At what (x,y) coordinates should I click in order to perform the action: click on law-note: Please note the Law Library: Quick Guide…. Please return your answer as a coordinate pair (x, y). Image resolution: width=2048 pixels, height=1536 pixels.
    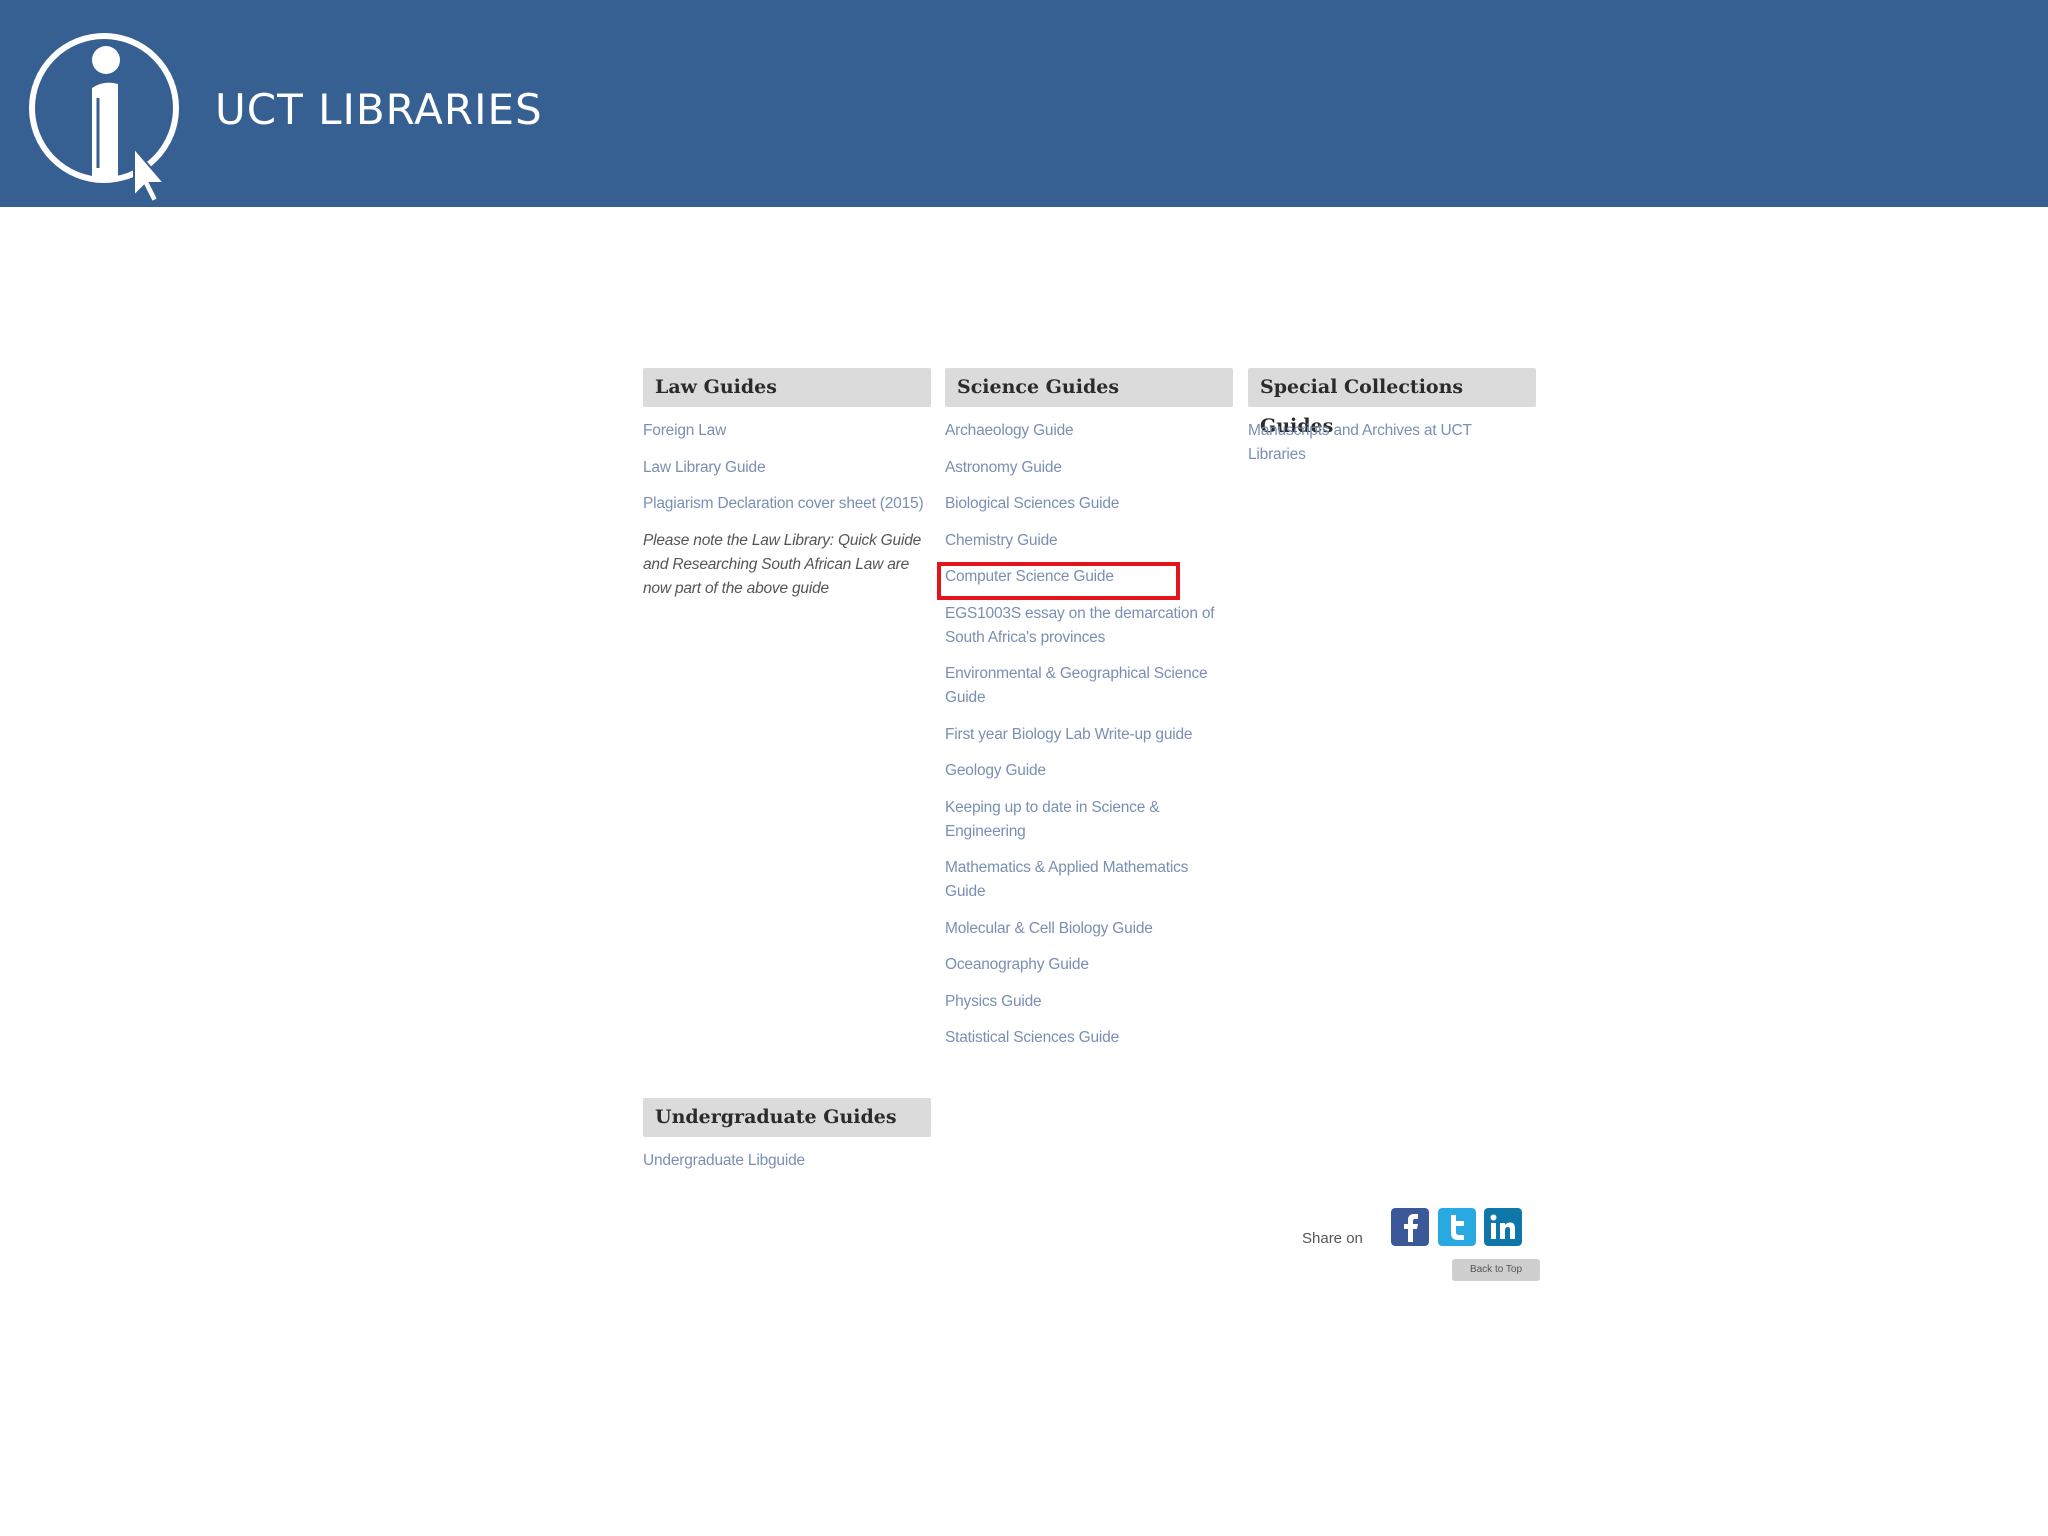
    Looking at the image, I should click on (782, 564).